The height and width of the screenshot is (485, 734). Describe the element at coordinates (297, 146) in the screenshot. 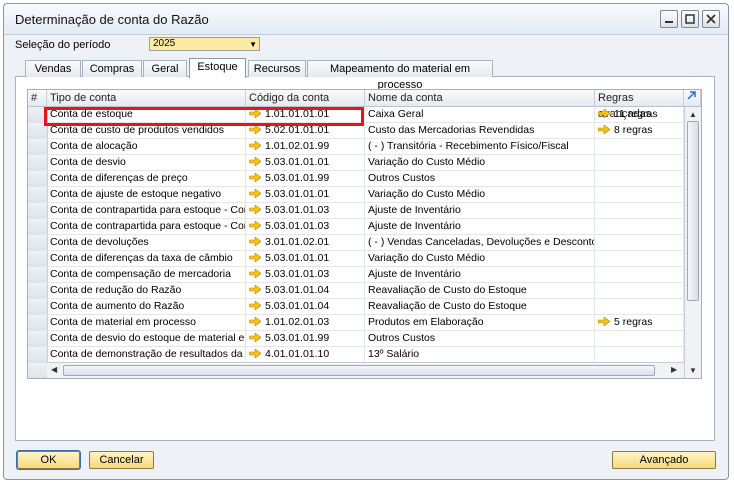

I see `account-code-value: 1.01.02.01.99` at that location.